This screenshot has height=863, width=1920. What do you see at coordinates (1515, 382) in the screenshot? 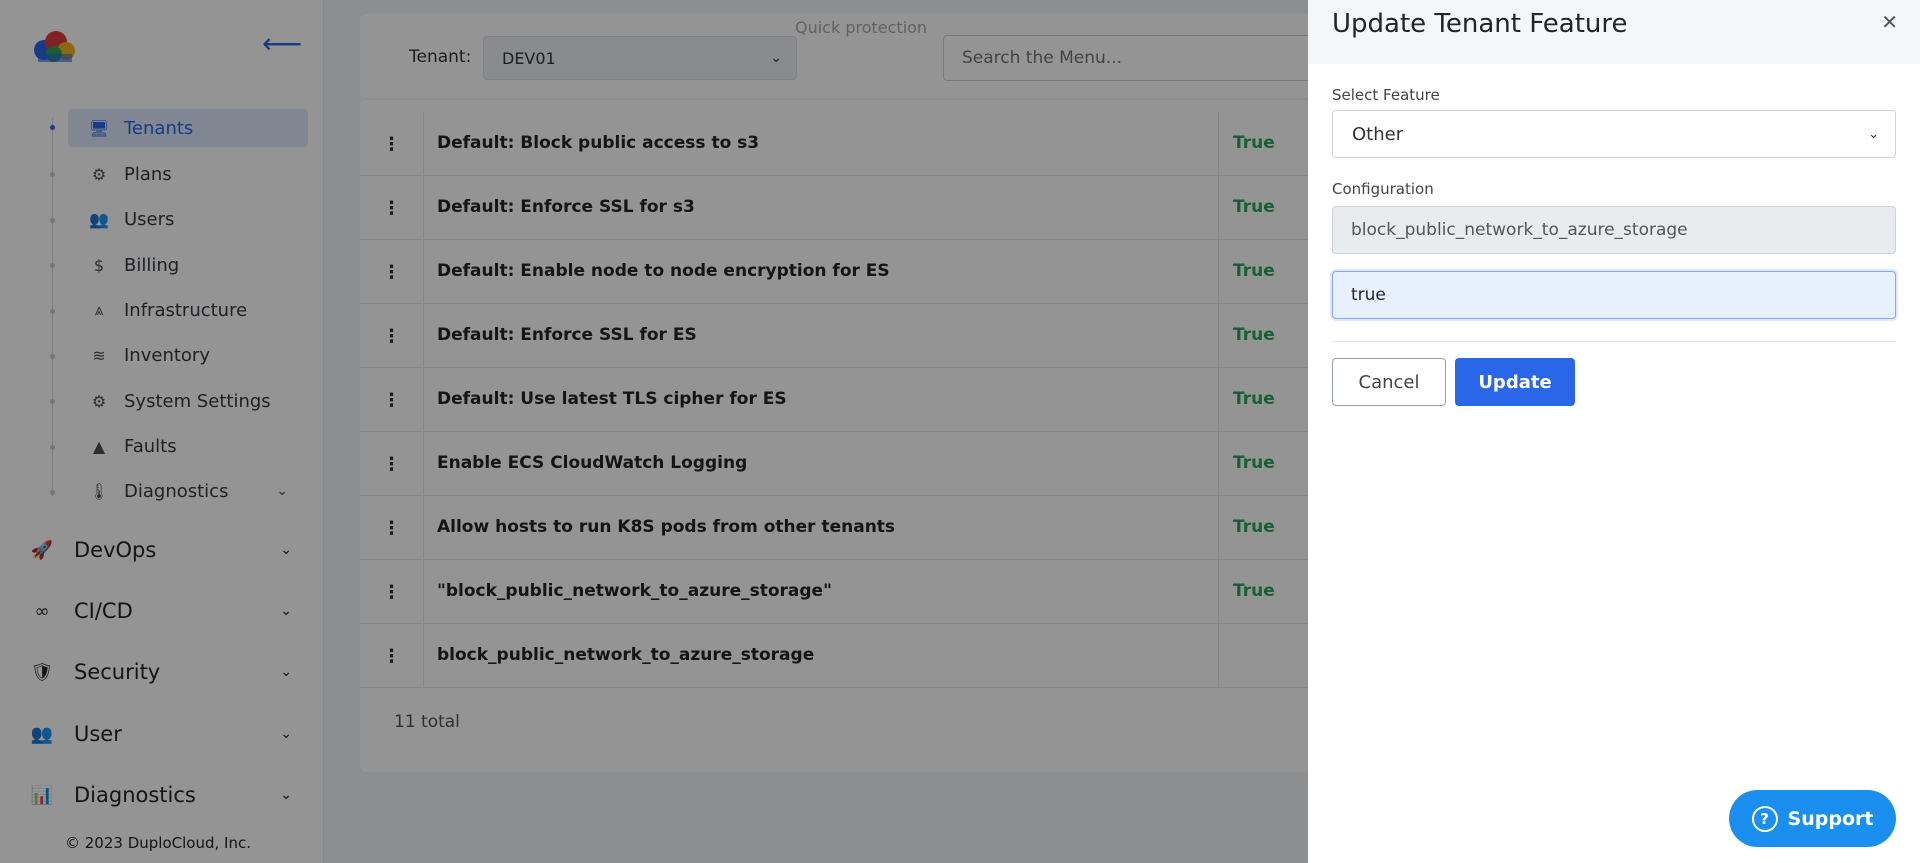
I see `update-button: Update` at bounding box center [1515, 382].